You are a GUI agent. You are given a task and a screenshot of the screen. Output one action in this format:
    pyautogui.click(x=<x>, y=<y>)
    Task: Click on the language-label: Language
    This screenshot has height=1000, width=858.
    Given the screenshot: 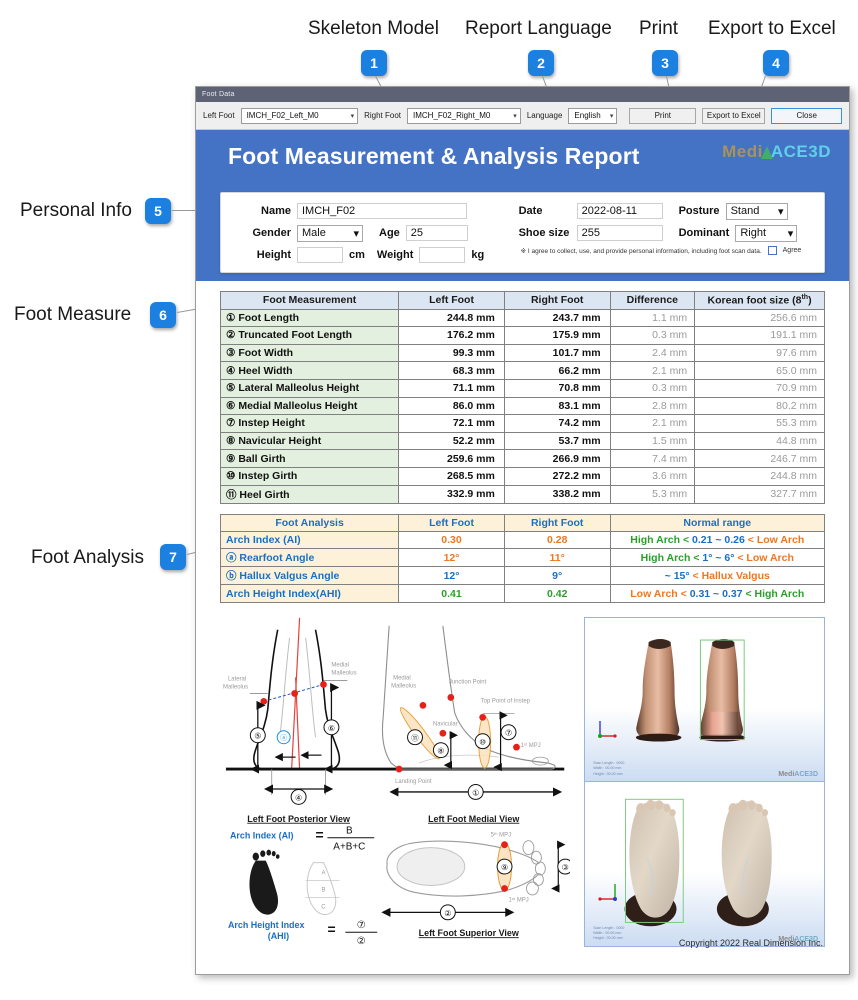 What is the action you would take?
    pyautogui.click(x=544, y=115)
    